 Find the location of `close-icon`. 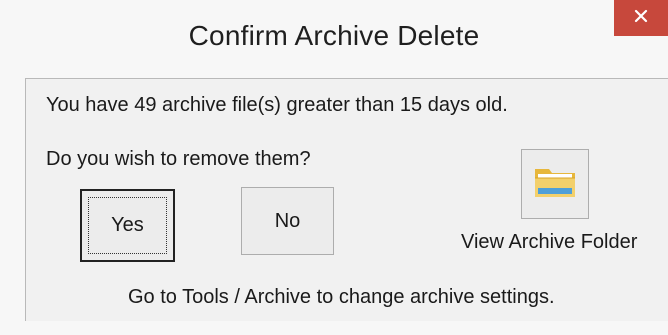

close-icon is located at coordinates (641, 18).